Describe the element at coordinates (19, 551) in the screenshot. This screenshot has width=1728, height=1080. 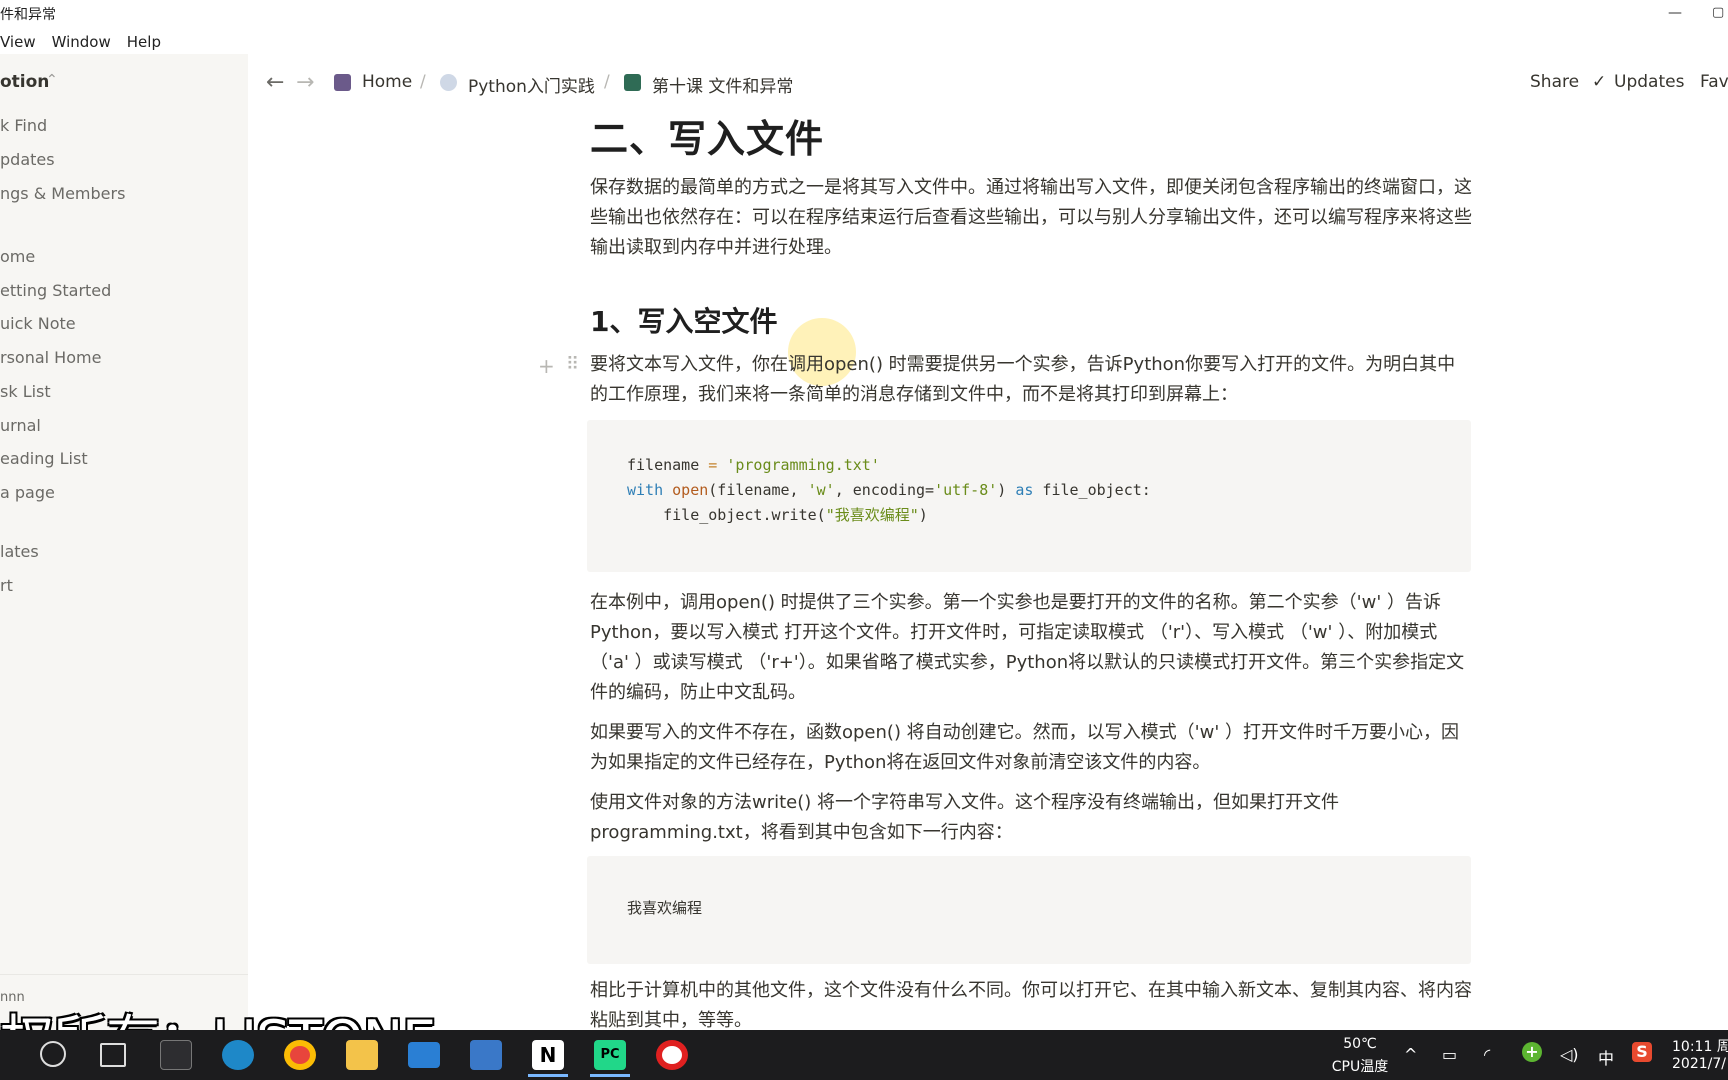
I see `sidebar-item-templates: lates` at that location.